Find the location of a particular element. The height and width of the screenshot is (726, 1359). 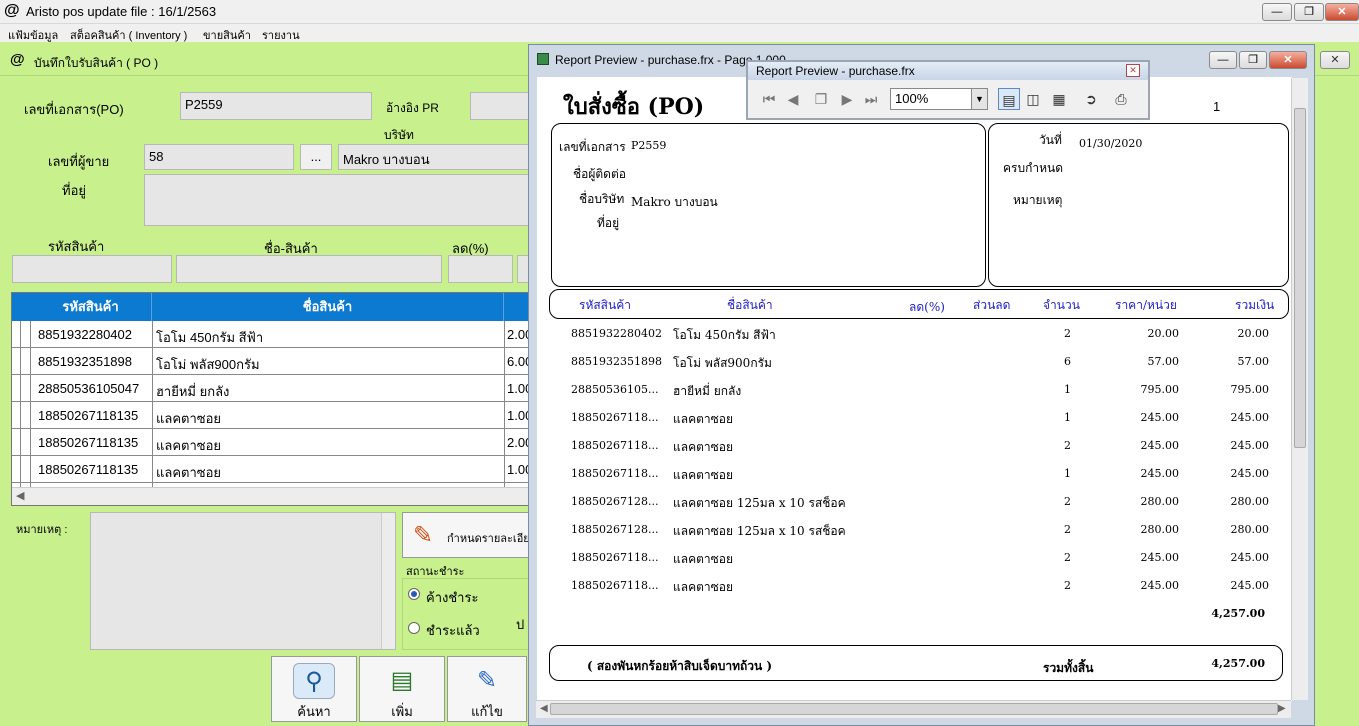

hscroll-right-icon: ▶ is located at coordinates (1282, 708).